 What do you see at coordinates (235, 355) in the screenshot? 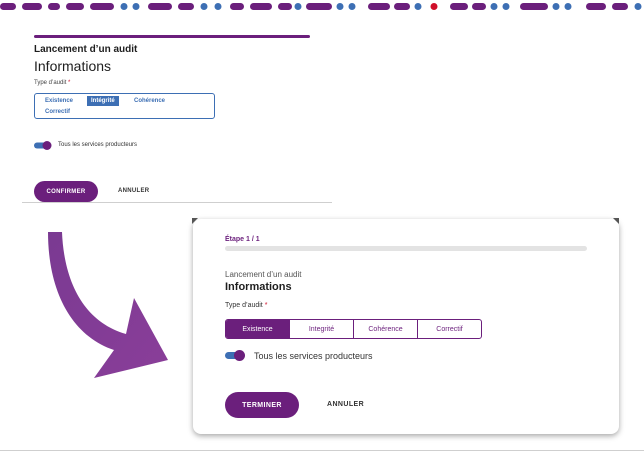
I see `after-toggle-switch` at bounding box center [235, 355].